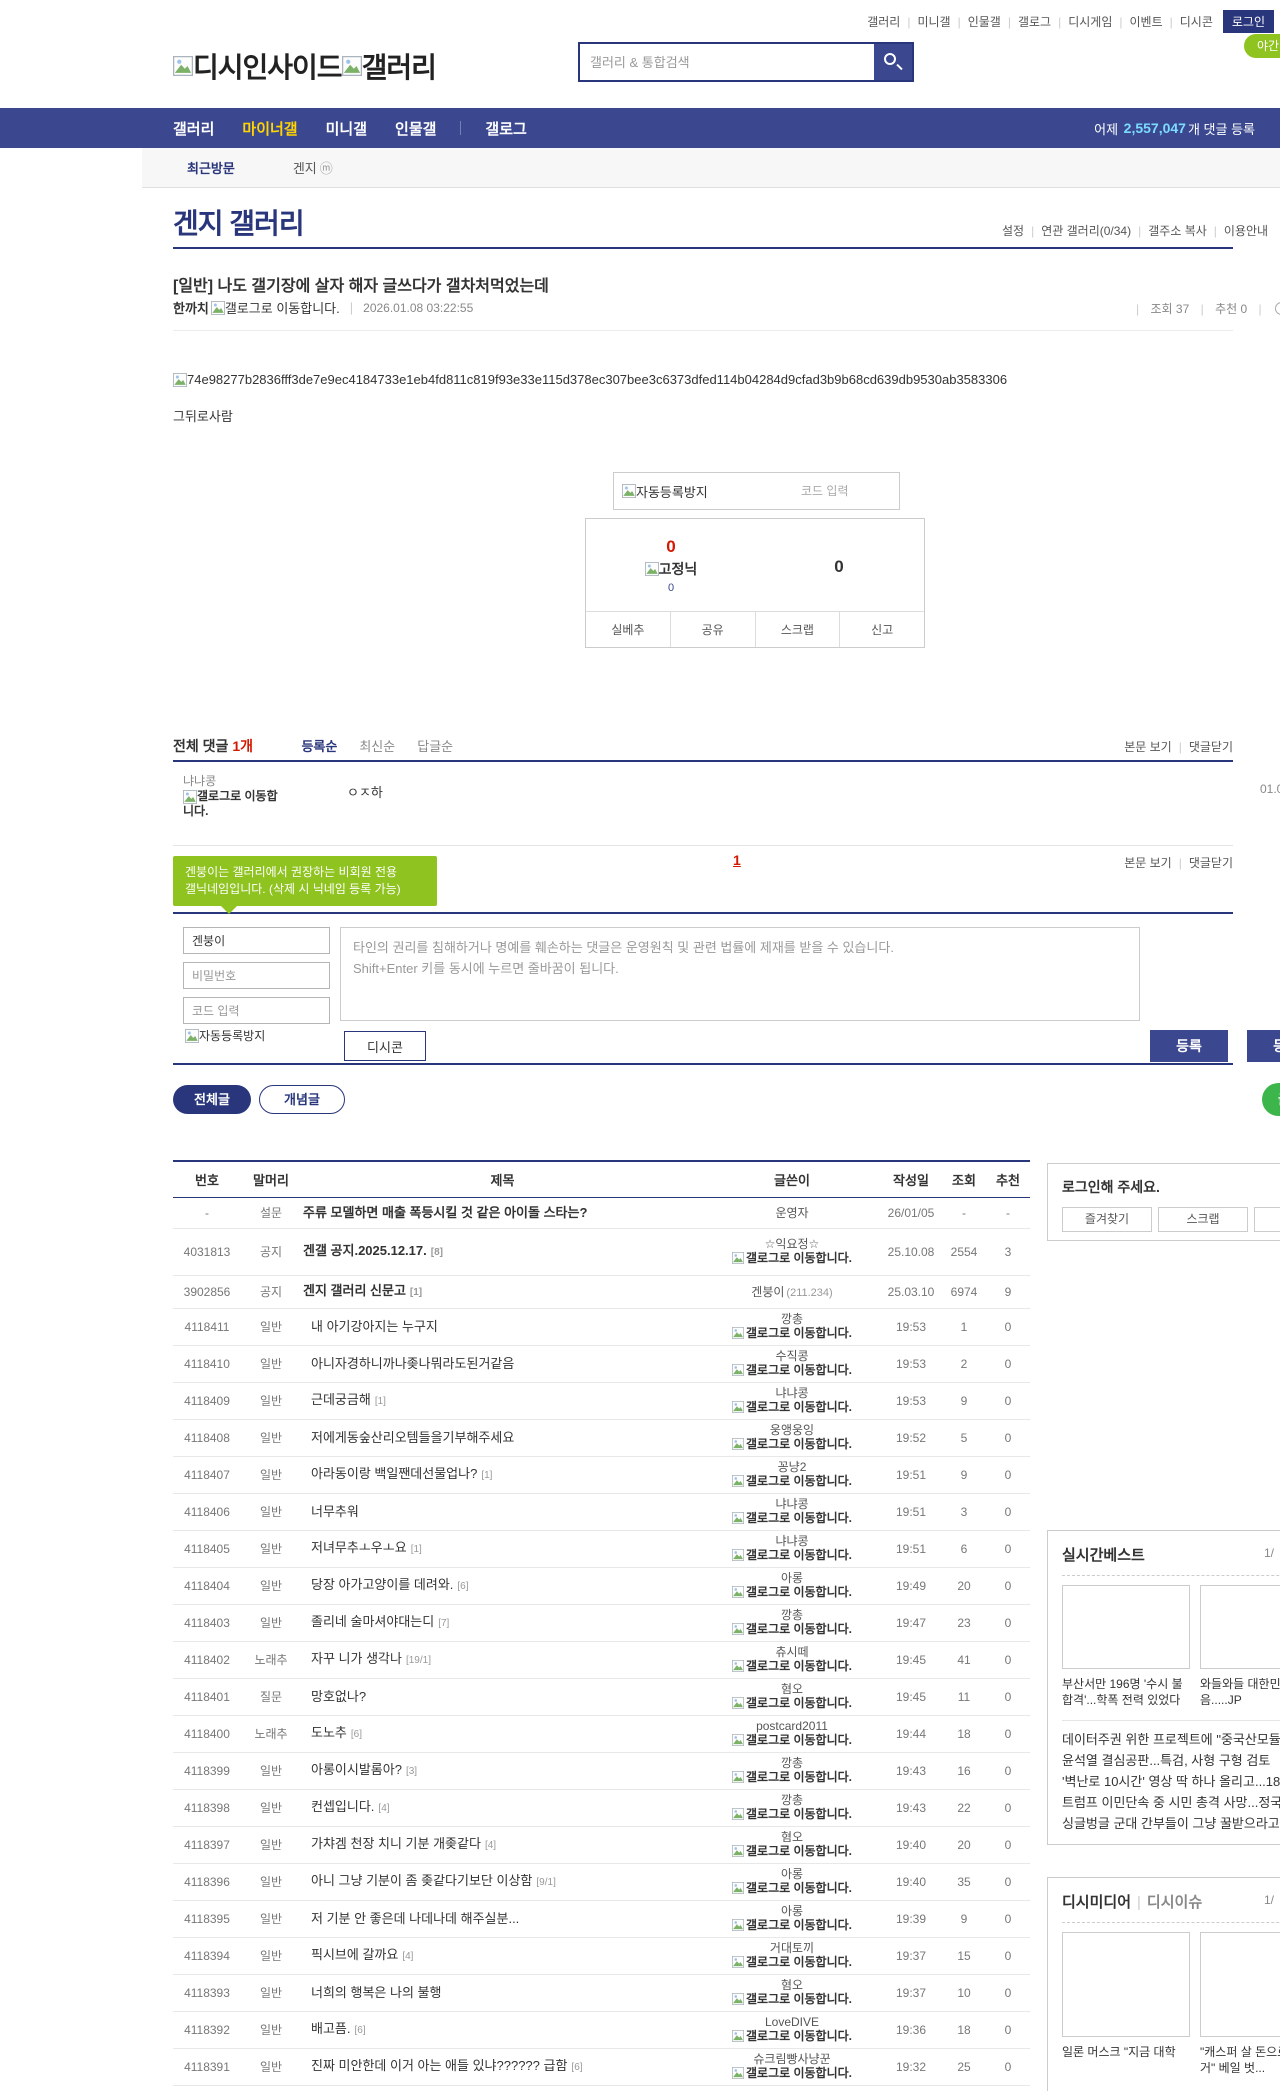  What do you see at coordinates (1269, 1900) in the screenshot?
I see `dc-media-pagination: 1/` at bounding box center [1269, 1900].